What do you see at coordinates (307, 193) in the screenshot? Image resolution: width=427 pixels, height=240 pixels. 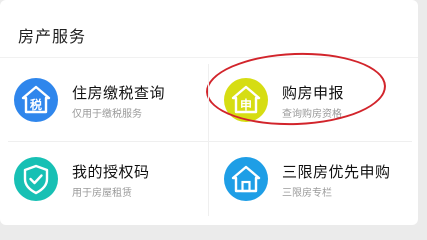 I see `tile-subtitle: 三限房专栏` at bounding box center [307, 193].